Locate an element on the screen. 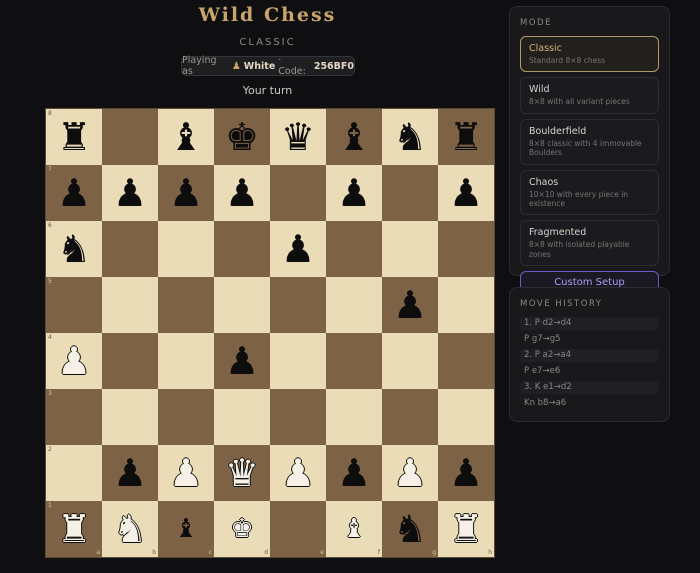  square-f7: ♟ is located at coordinates (354, 193).